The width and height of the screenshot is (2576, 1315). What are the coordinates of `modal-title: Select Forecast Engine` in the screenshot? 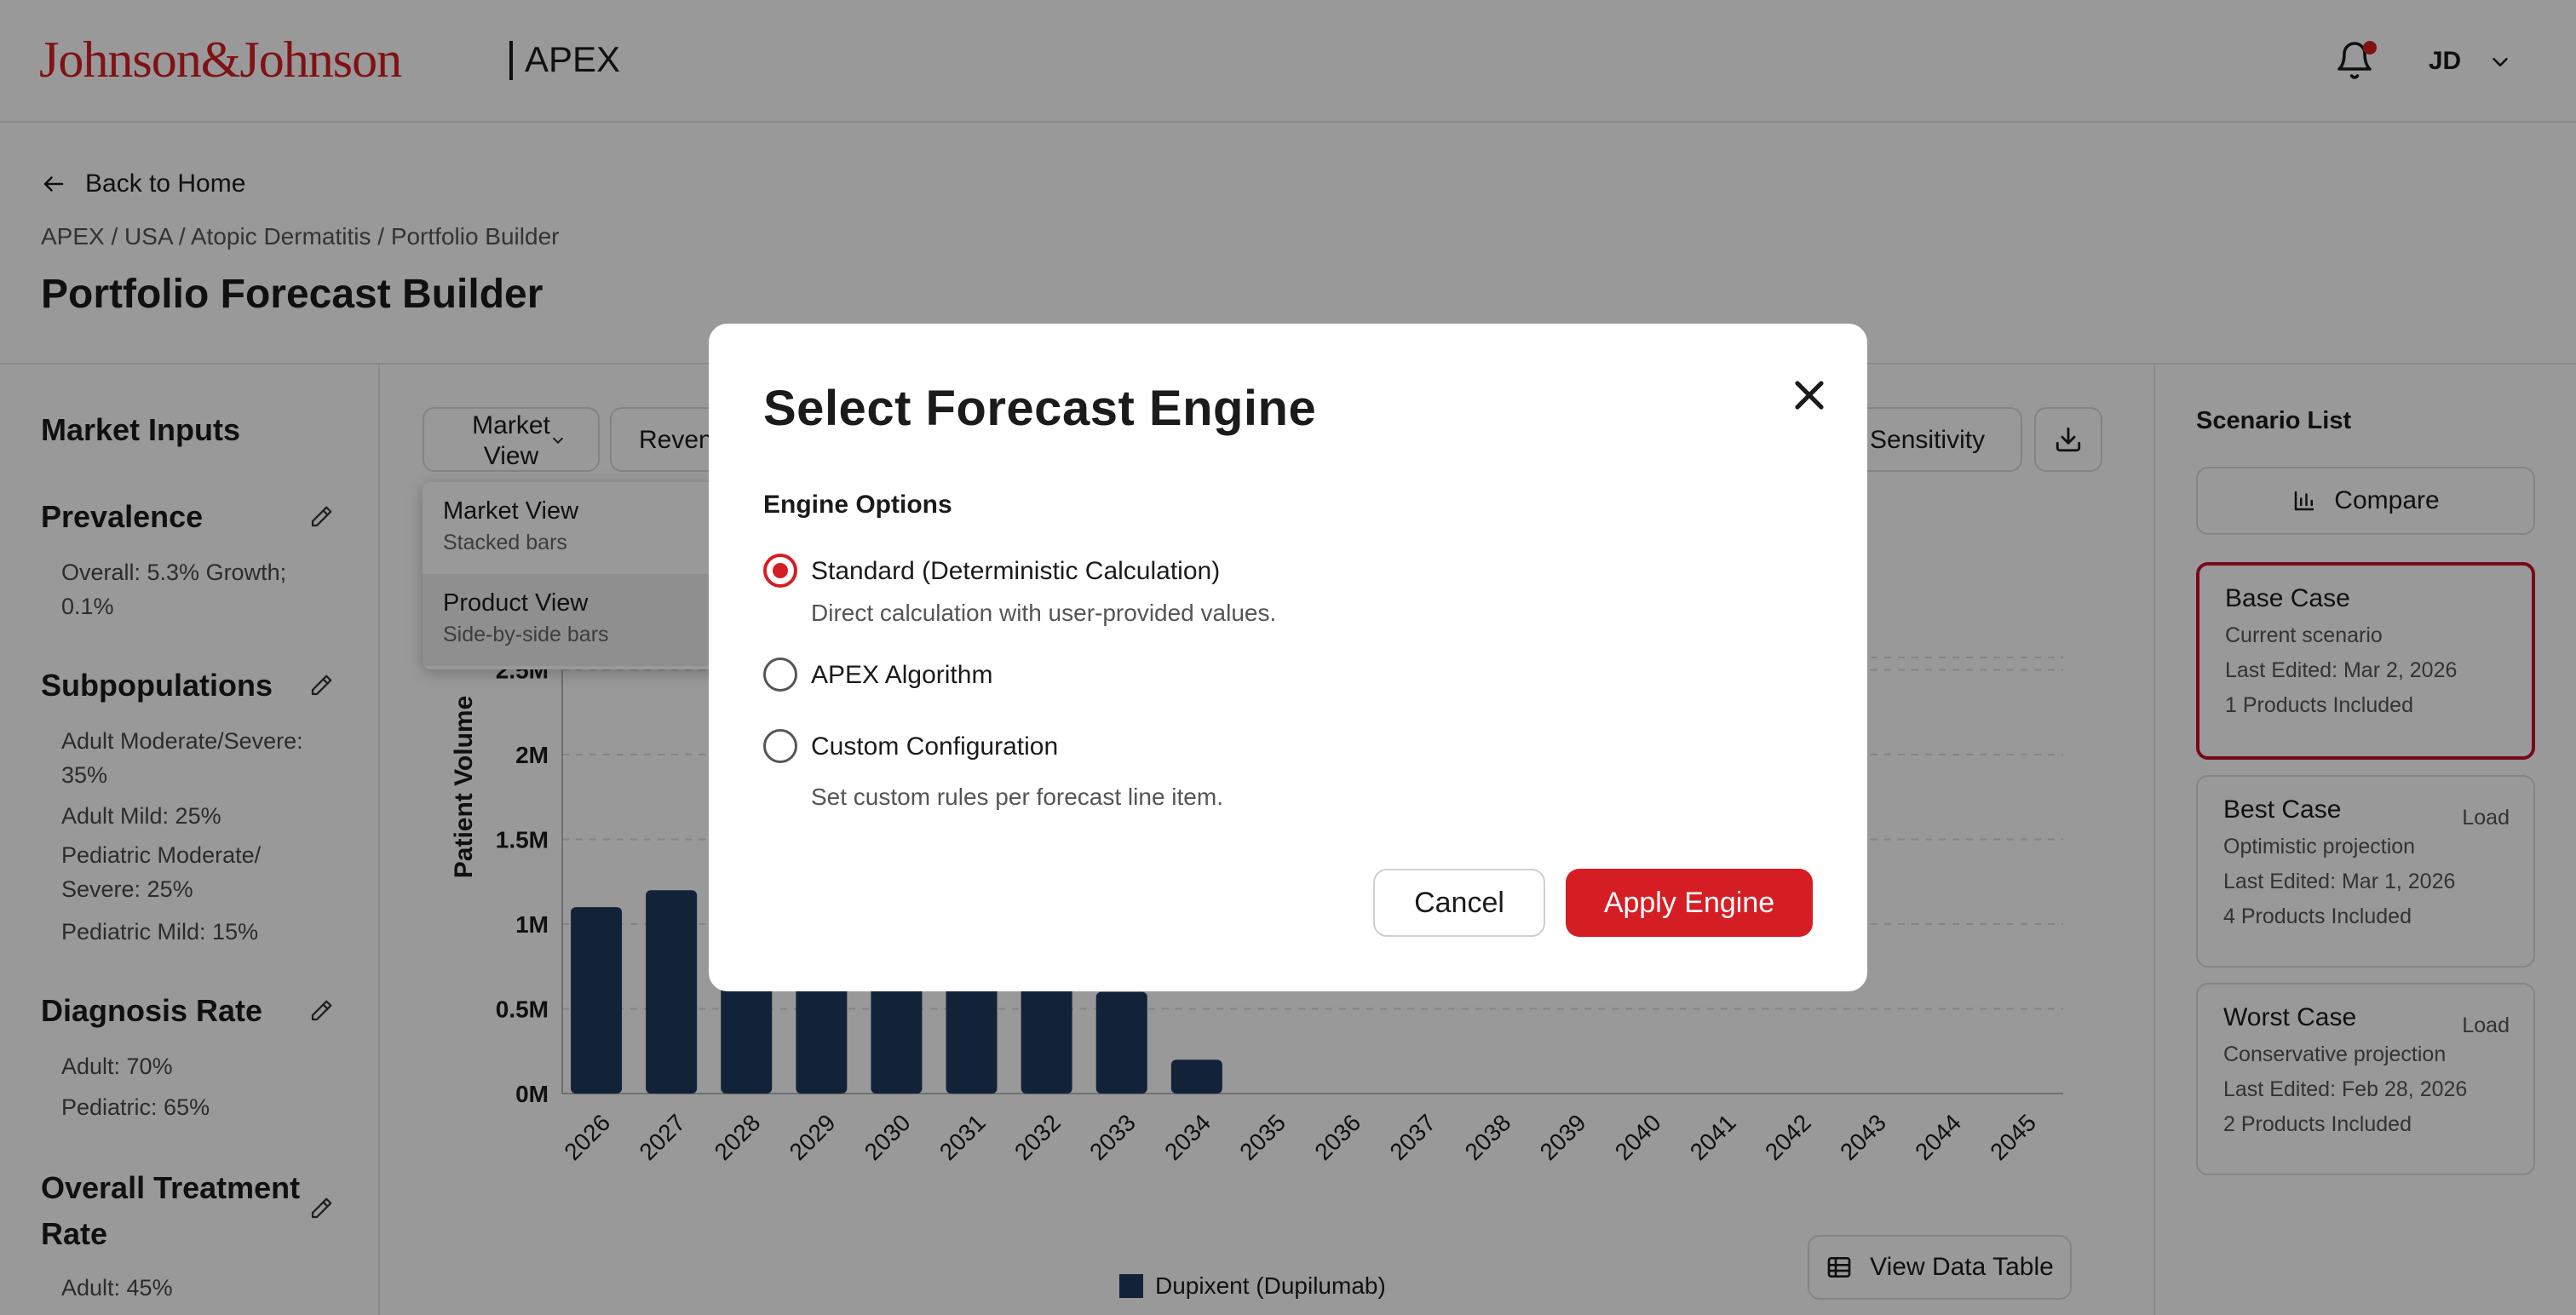 It's located at (1040, 408).